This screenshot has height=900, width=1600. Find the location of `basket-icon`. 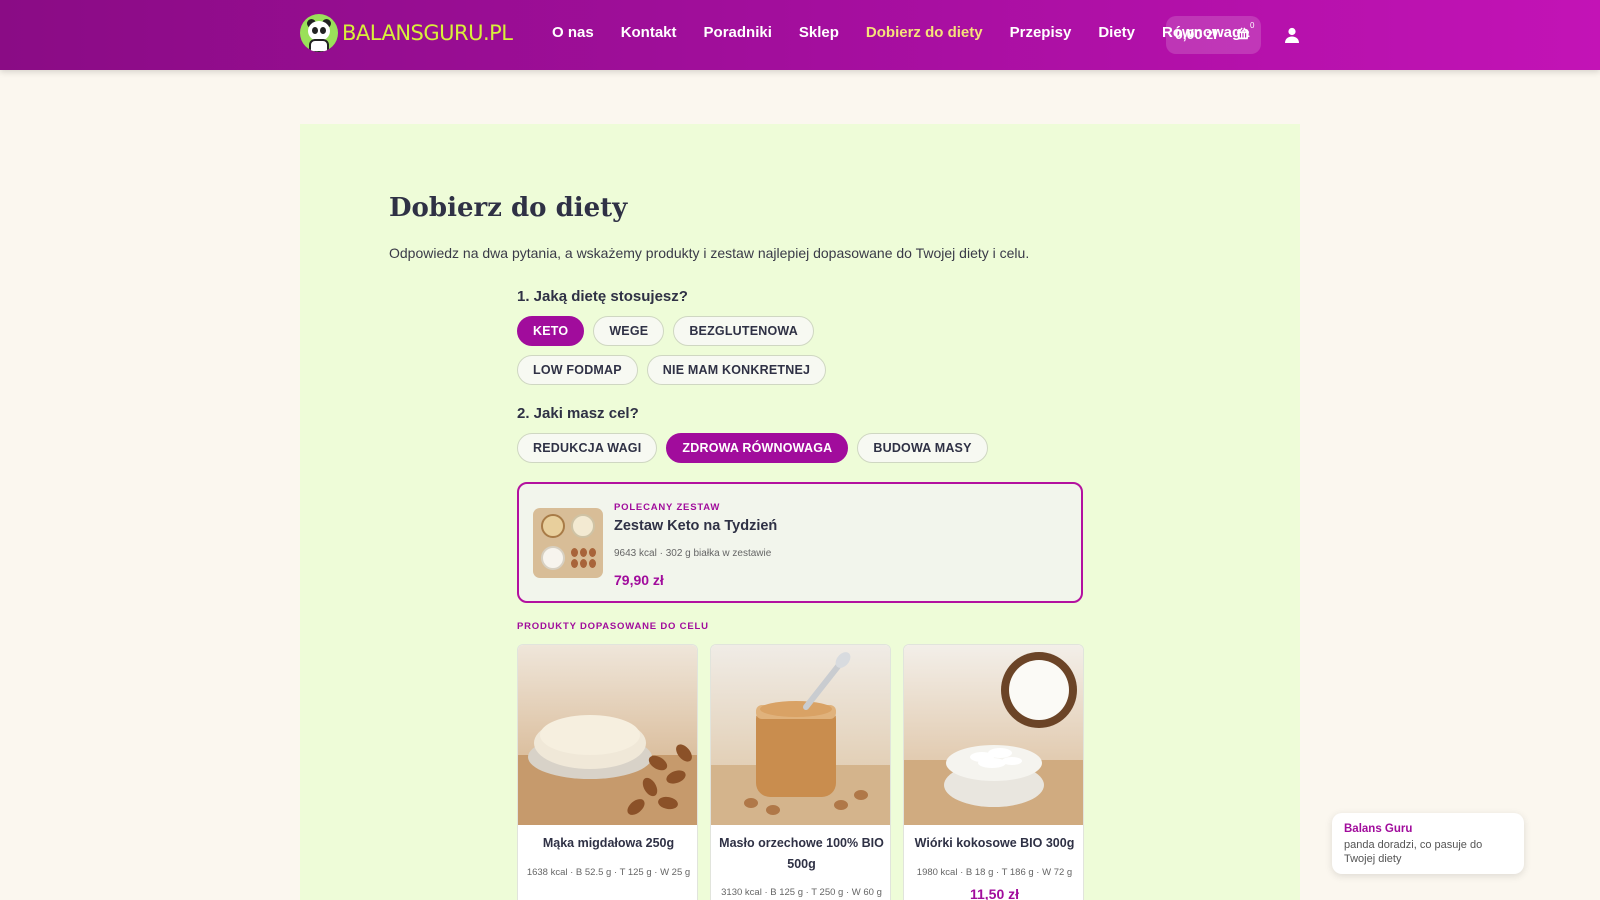

basket-icon is located at coordinates (1243, 33).